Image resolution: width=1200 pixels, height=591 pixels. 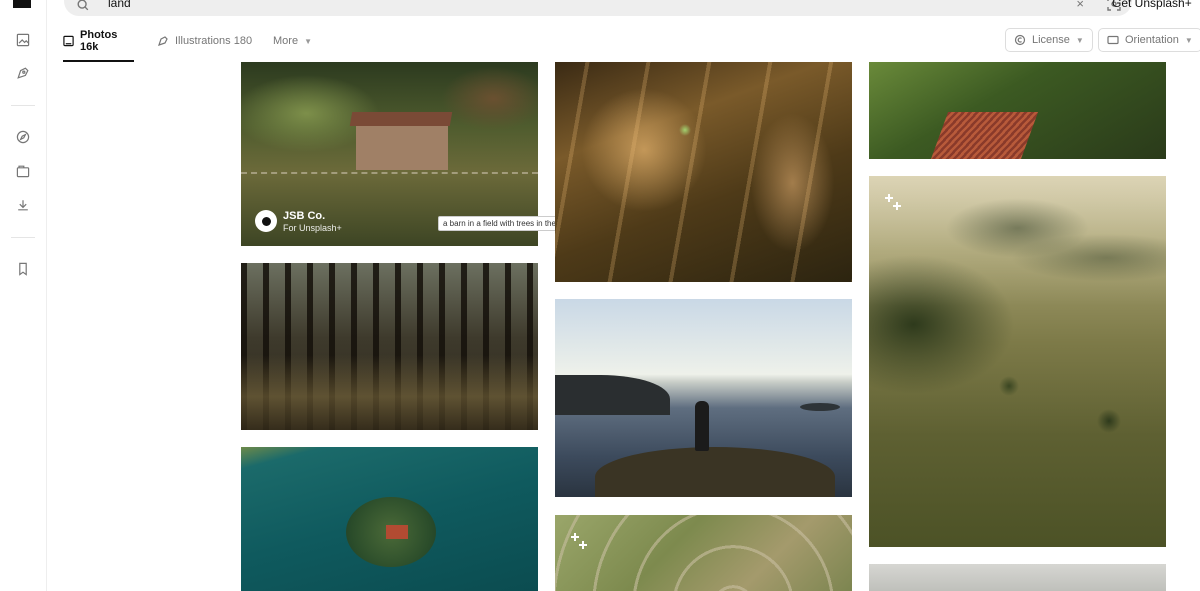 I want to click on bookmark-icon, so click(x=23, y=269).